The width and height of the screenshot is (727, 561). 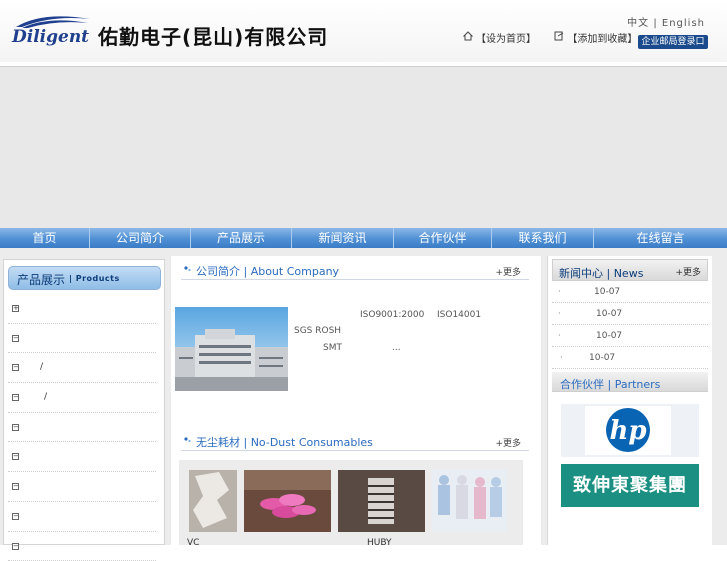 What do you see at coordinates (379, 543) in the screenshot?
I see `product-caption: HUBY` at bounding box center [379, 543].